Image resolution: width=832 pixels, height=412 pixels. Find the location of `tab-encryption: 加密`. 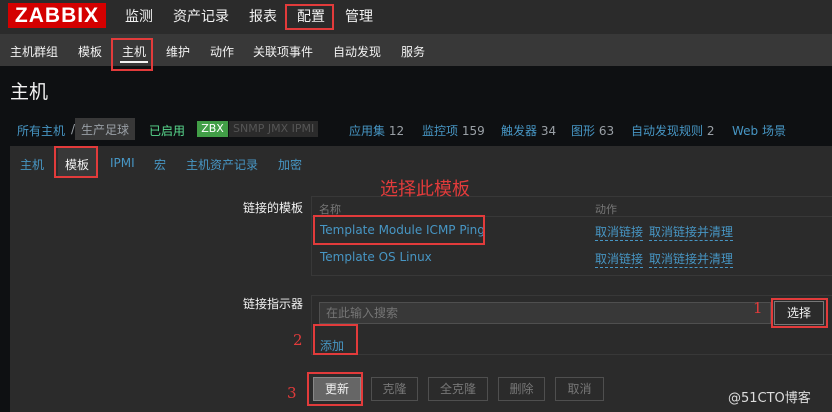

tab-encryption: 加密 is located at coordinates (290, 164).